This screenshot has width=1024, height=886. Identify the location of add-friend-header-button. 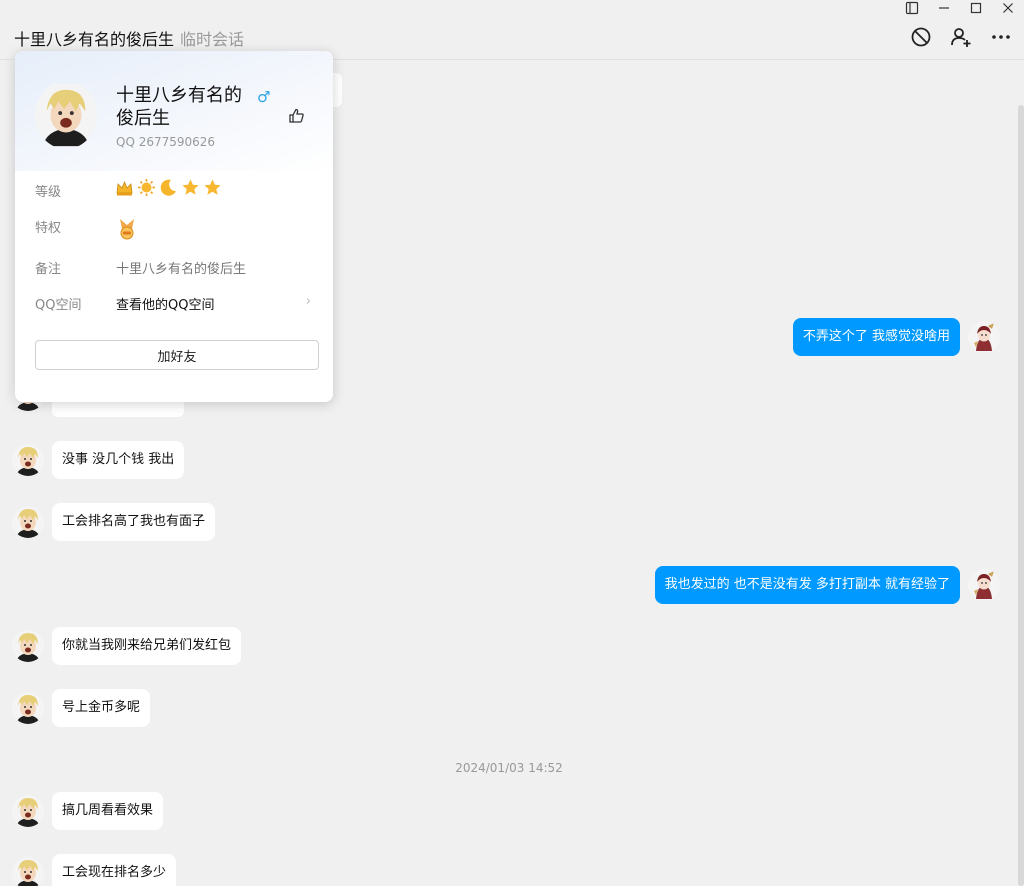
(961, 37).